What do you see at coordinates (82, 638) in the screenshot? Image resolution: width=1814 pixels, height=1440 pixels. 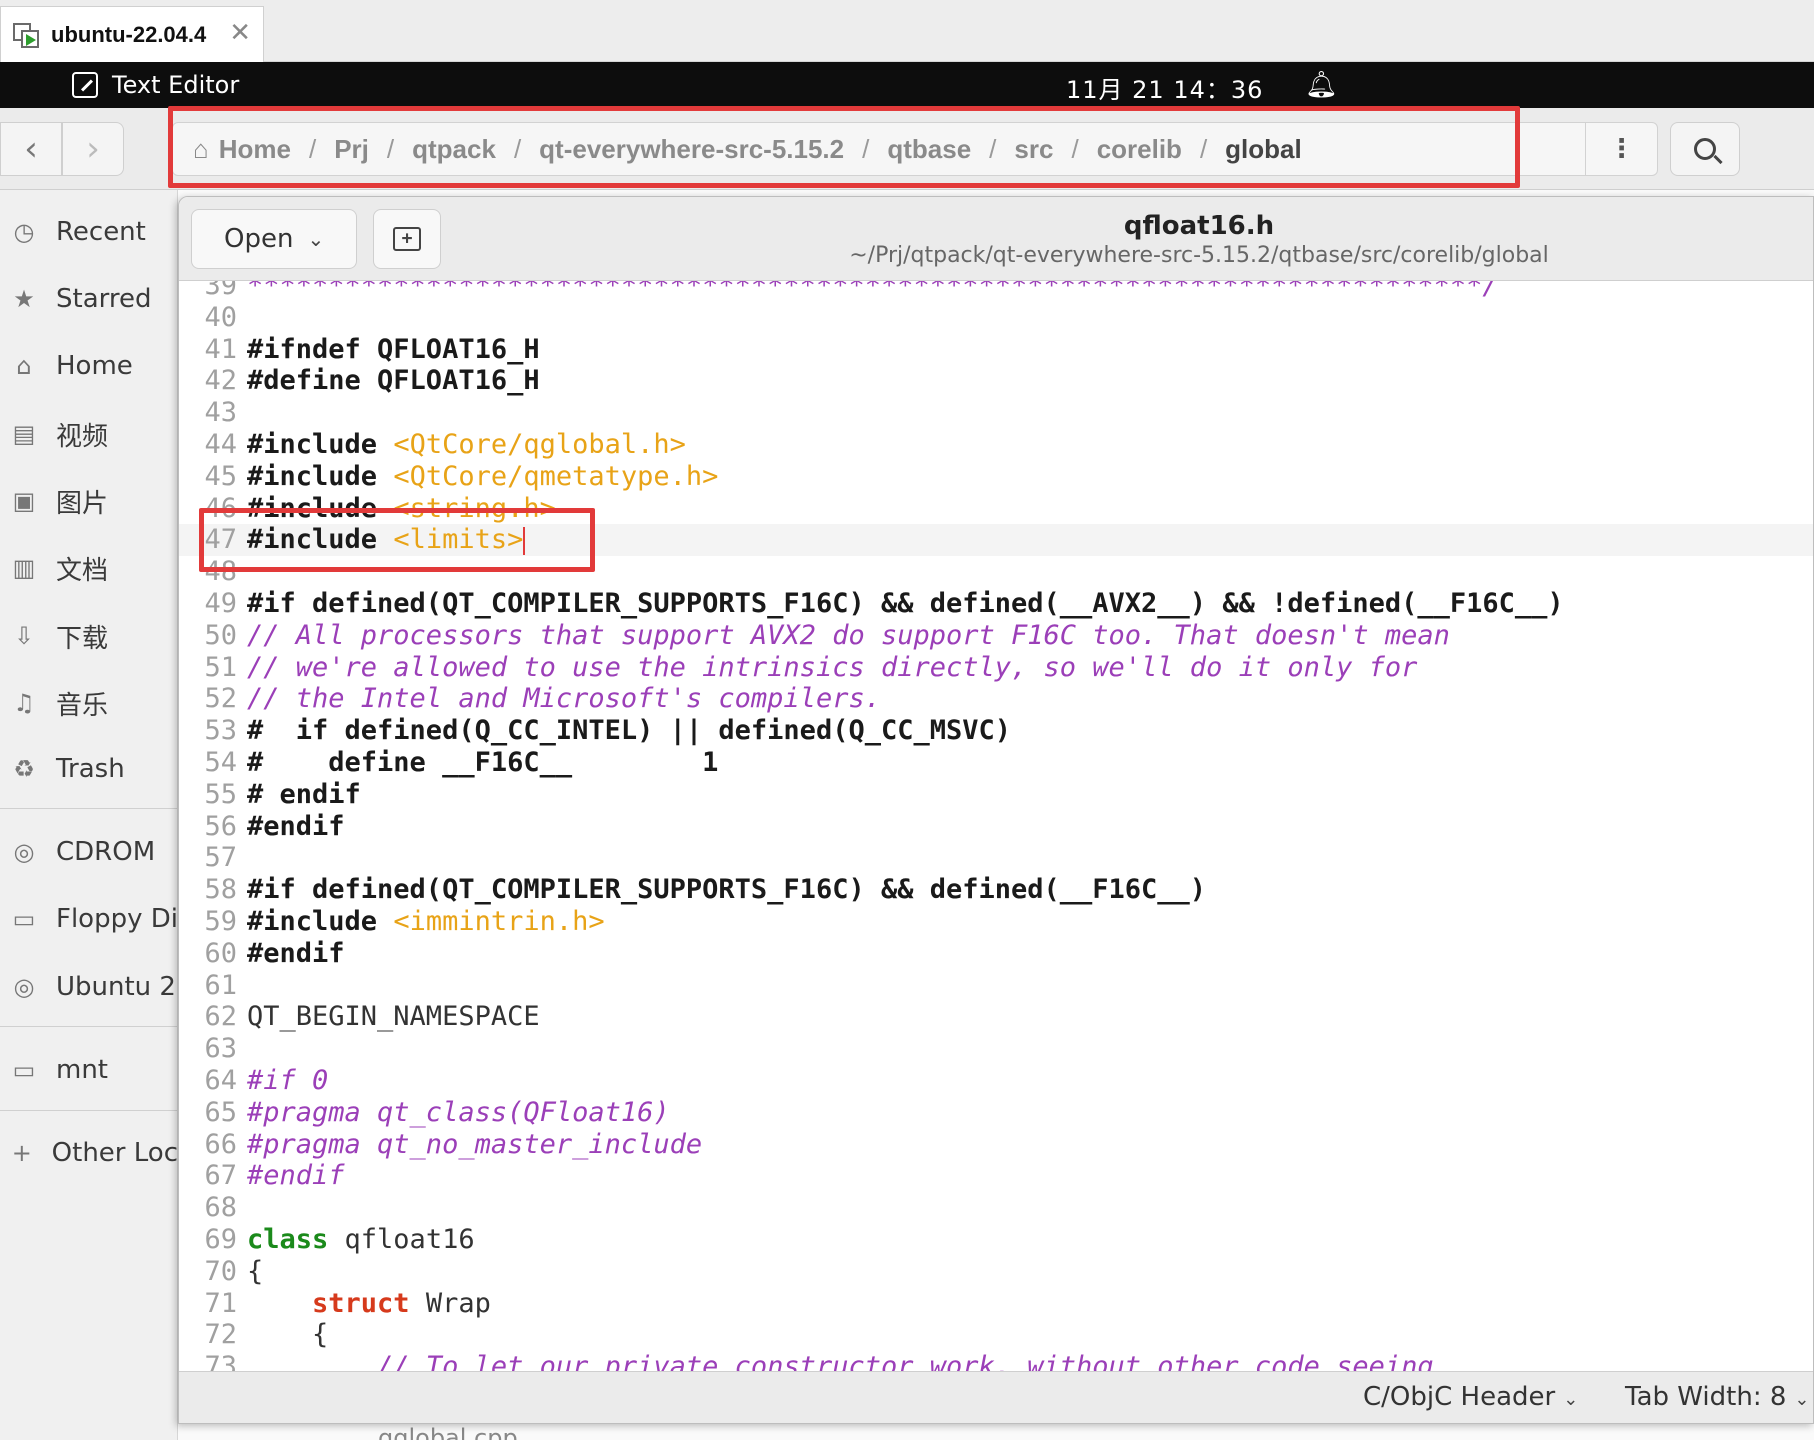 I see `sidebar-item-label: 下载` at bounding box center [82, 638].